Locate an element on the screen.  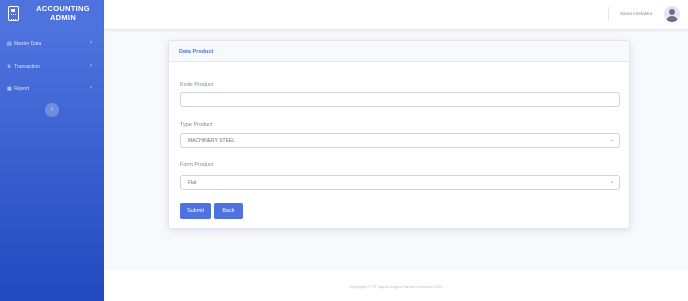
form-product-select: Flat ⌄ is located at coordinates (400, 182).